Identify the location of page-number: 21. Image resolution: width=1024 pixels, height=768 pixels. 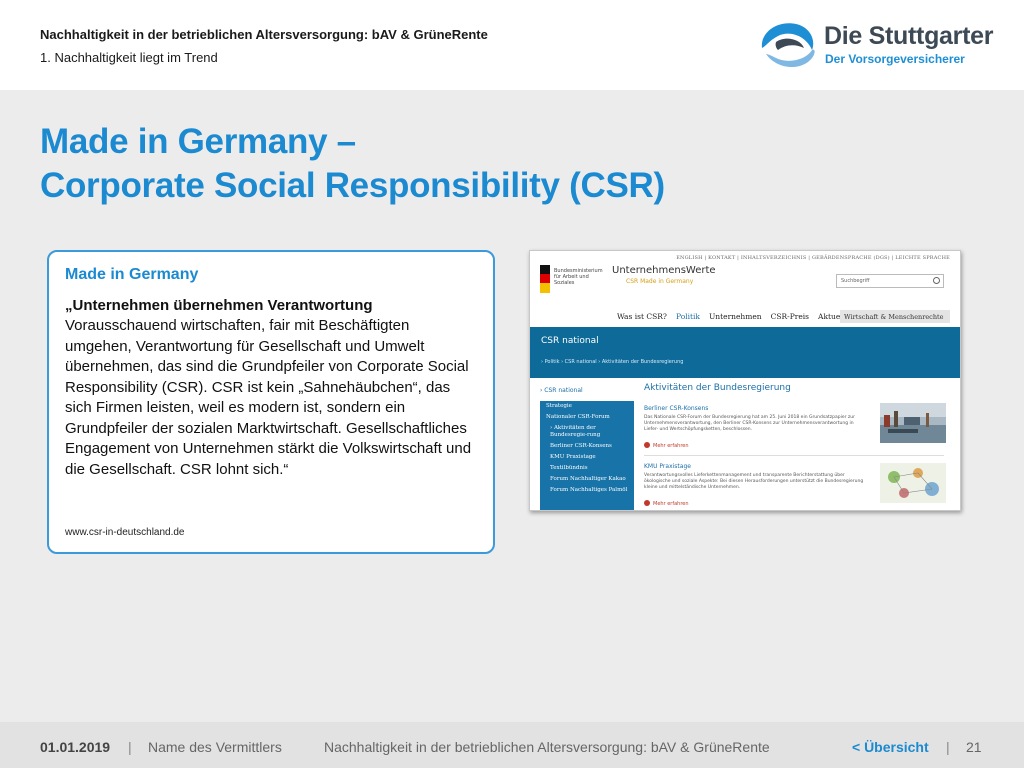
(974, 747).